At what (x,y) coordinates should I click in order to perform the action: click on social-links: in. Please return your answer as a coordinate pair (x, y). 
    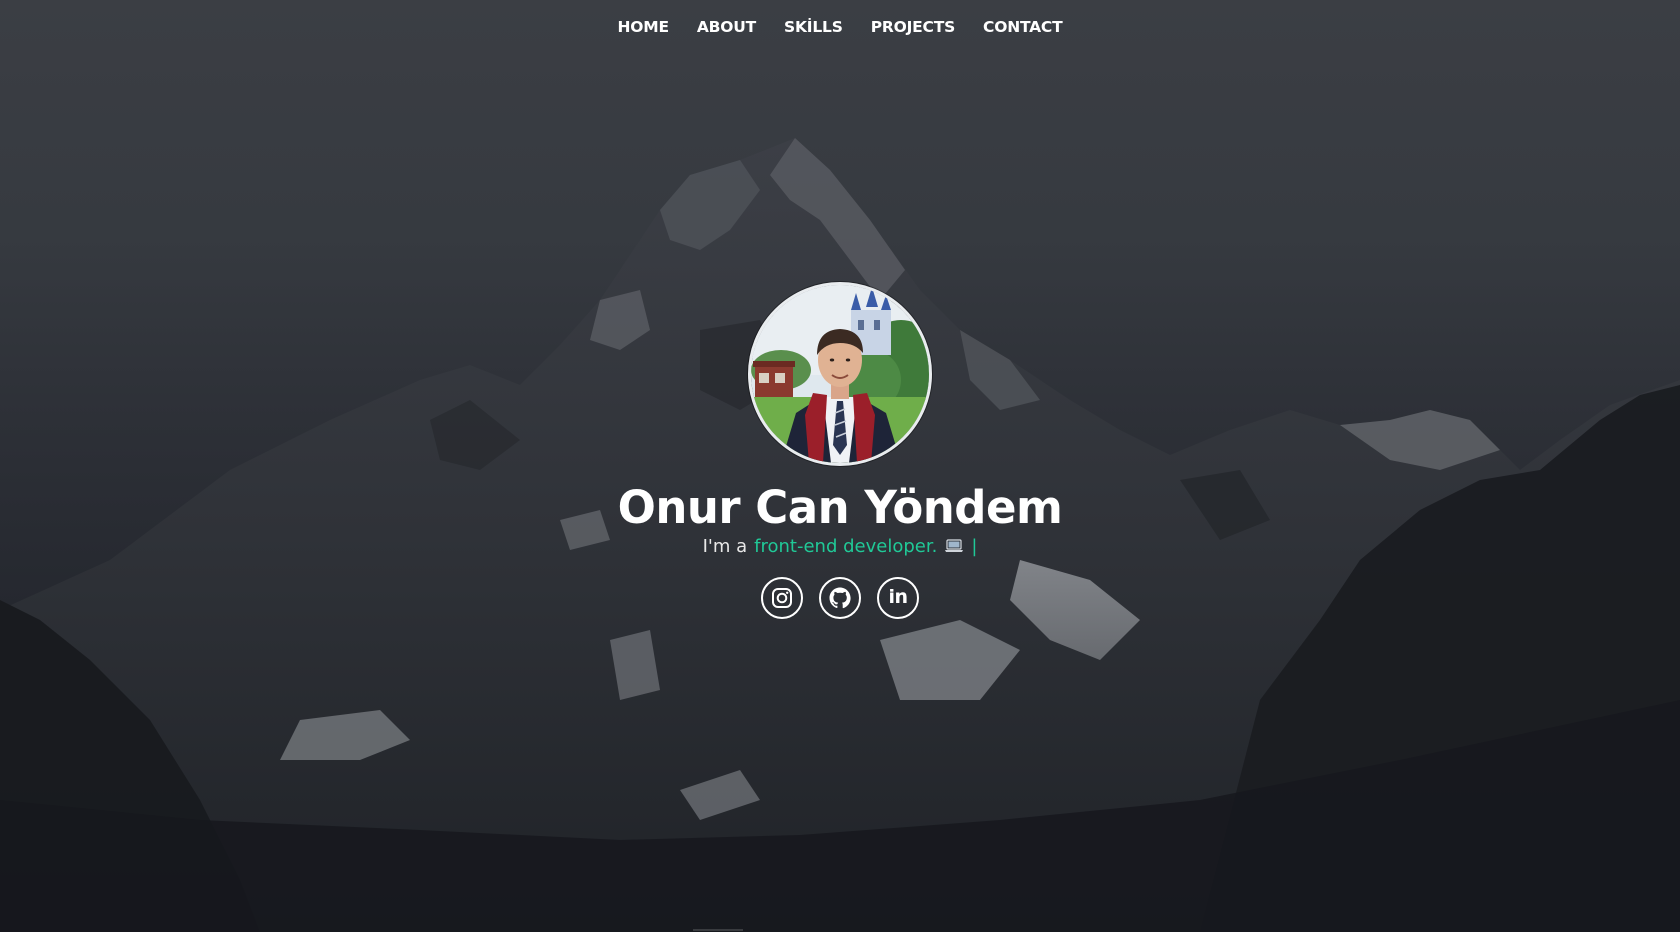
    Looking at the image, I should click on (840, 597).